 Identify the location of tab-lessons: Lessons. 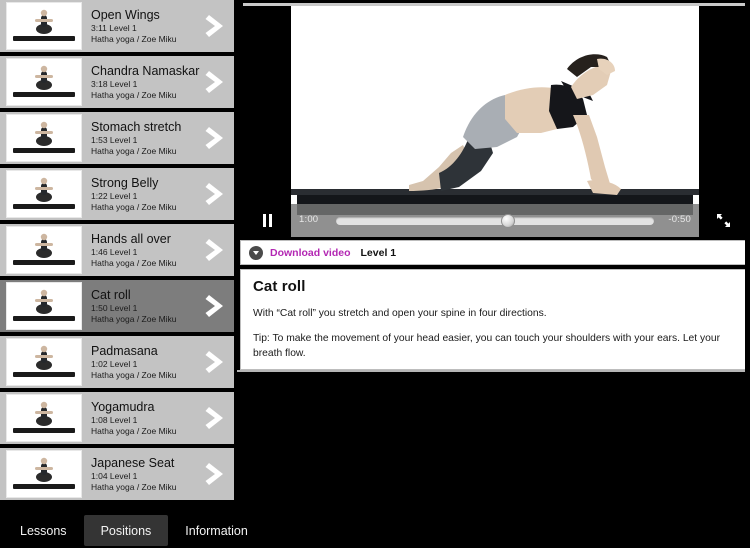
(43, 530).